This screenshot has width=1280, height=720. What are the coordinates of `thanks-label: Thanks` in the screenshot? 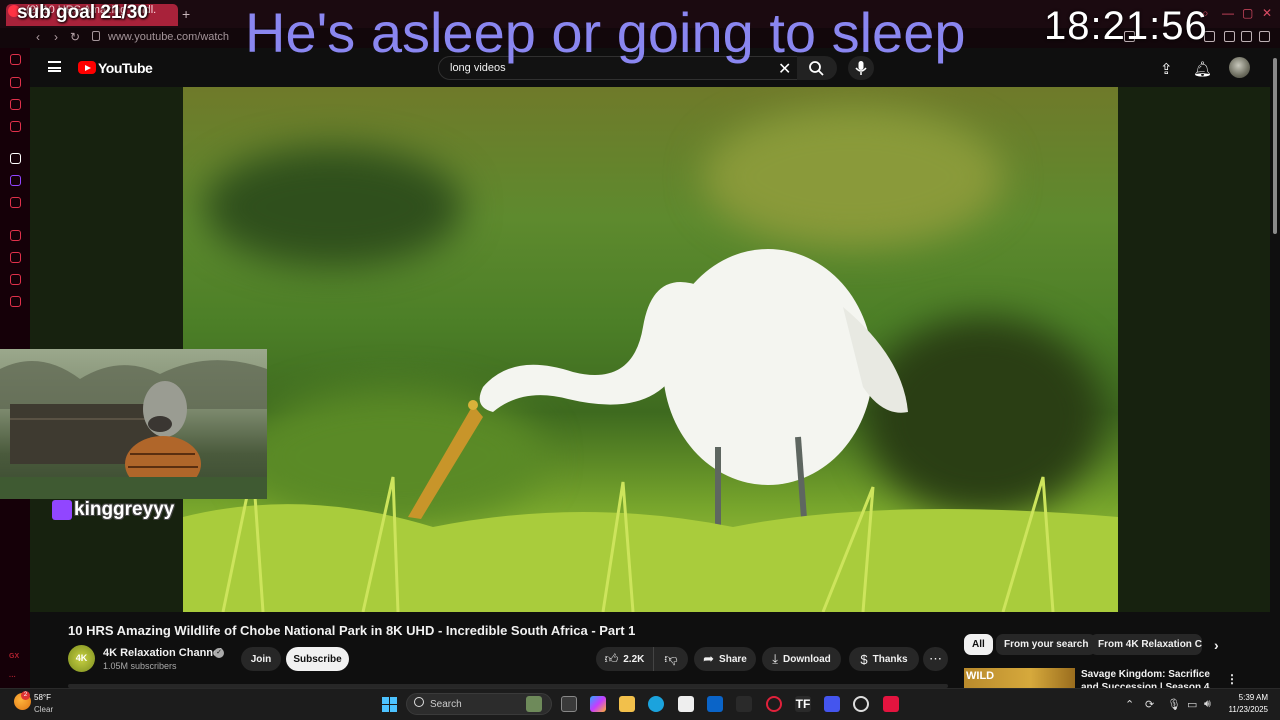 It's located at (890, 659).